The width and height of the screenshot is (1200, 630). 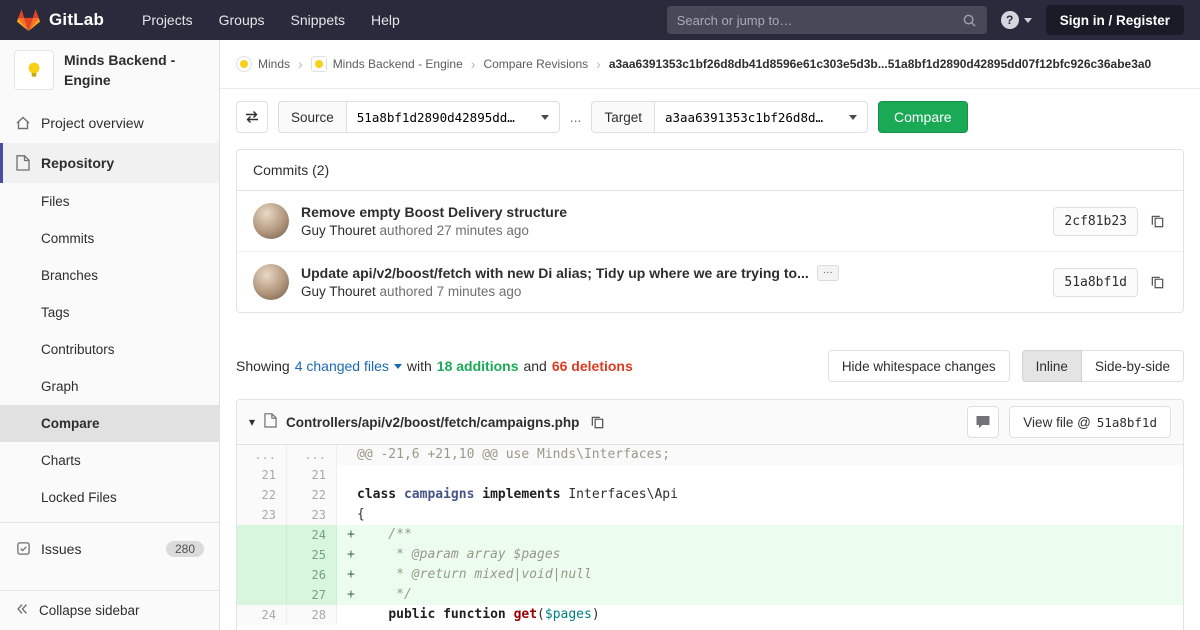 I want to click on help-menu: ?, so click(x=1016, y=20).